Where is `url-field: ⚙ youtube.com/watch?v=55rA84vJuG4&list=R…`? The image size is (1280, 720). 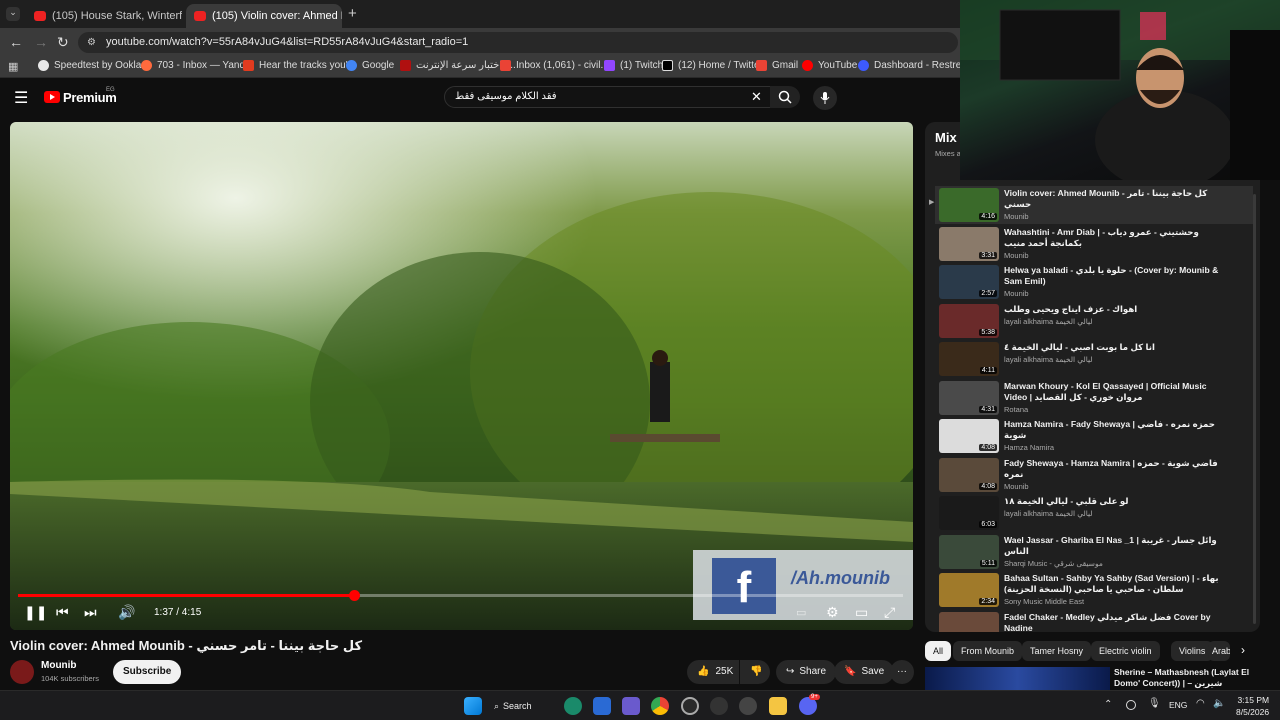 url-field: ⚙ youtube.com/watch?v=55rA84vJuG4&list=R… is located at coordinates (518, 42).